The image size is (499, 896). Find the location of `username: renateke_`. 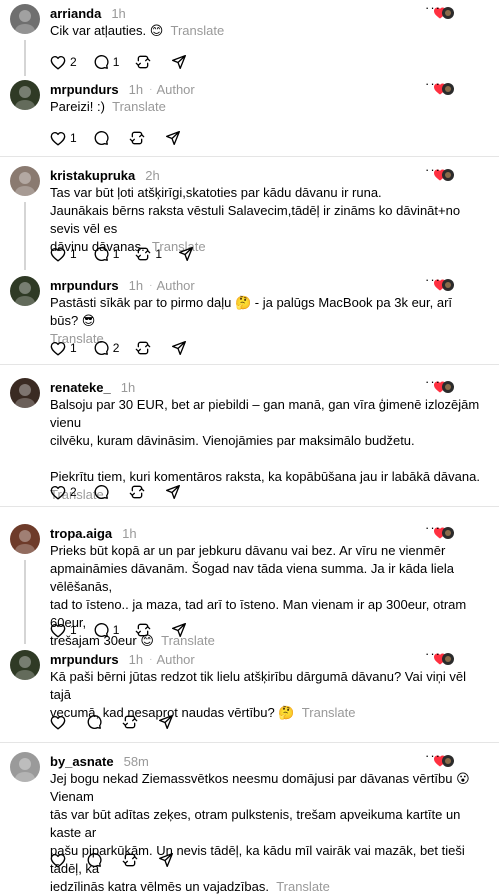

username: renateke_ is located at coordinates (80, 387).